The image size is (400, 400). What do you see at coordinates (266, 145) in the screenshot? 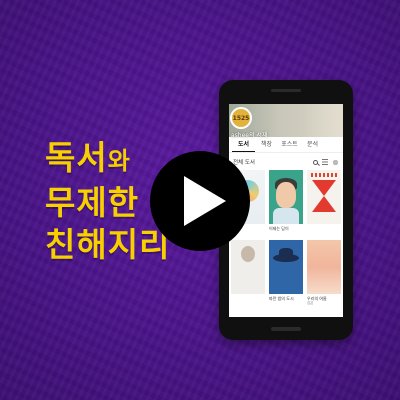
I see `tab-shelves: 책장` at bounding box center [266, 145].